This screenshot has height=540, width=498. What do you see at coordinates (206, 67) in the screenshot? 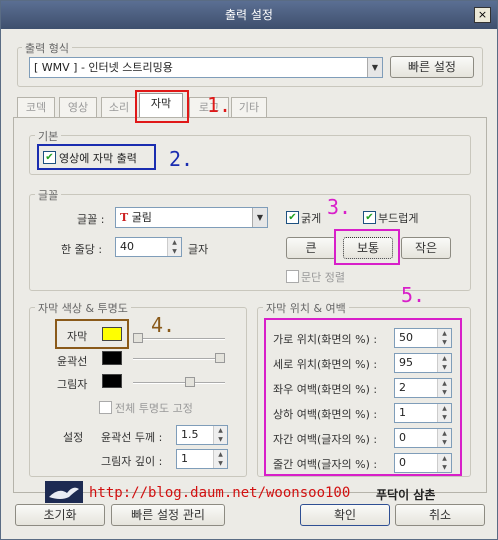
I see `format-select: [ WMV ] - 인터넷 스트리밍용 ▼` at bounding box center [206, 67].